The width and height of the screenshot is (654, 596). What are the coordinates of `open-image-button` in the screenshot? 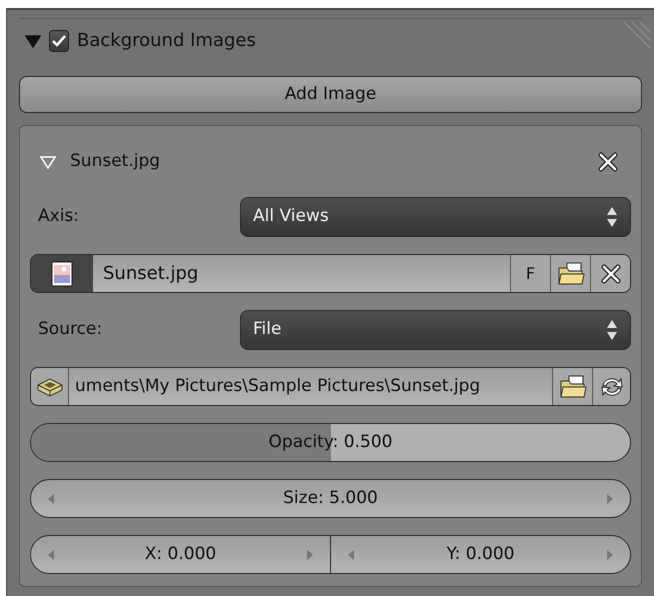 It's located at (570, 273).